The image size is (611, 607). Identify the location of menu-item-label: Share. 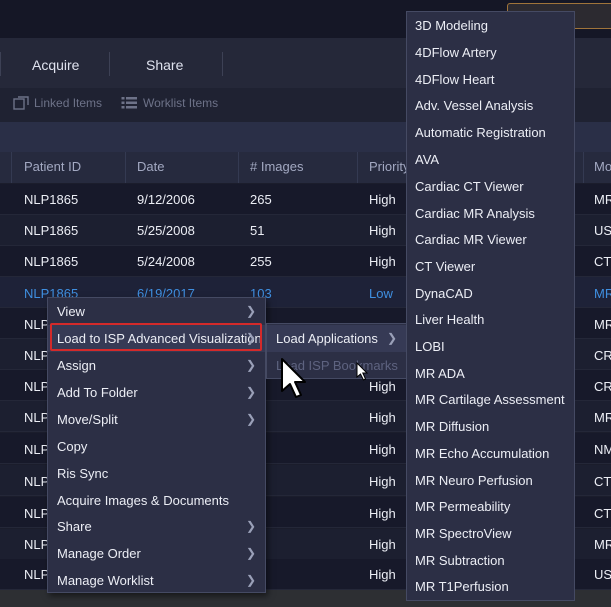
(74, 526).